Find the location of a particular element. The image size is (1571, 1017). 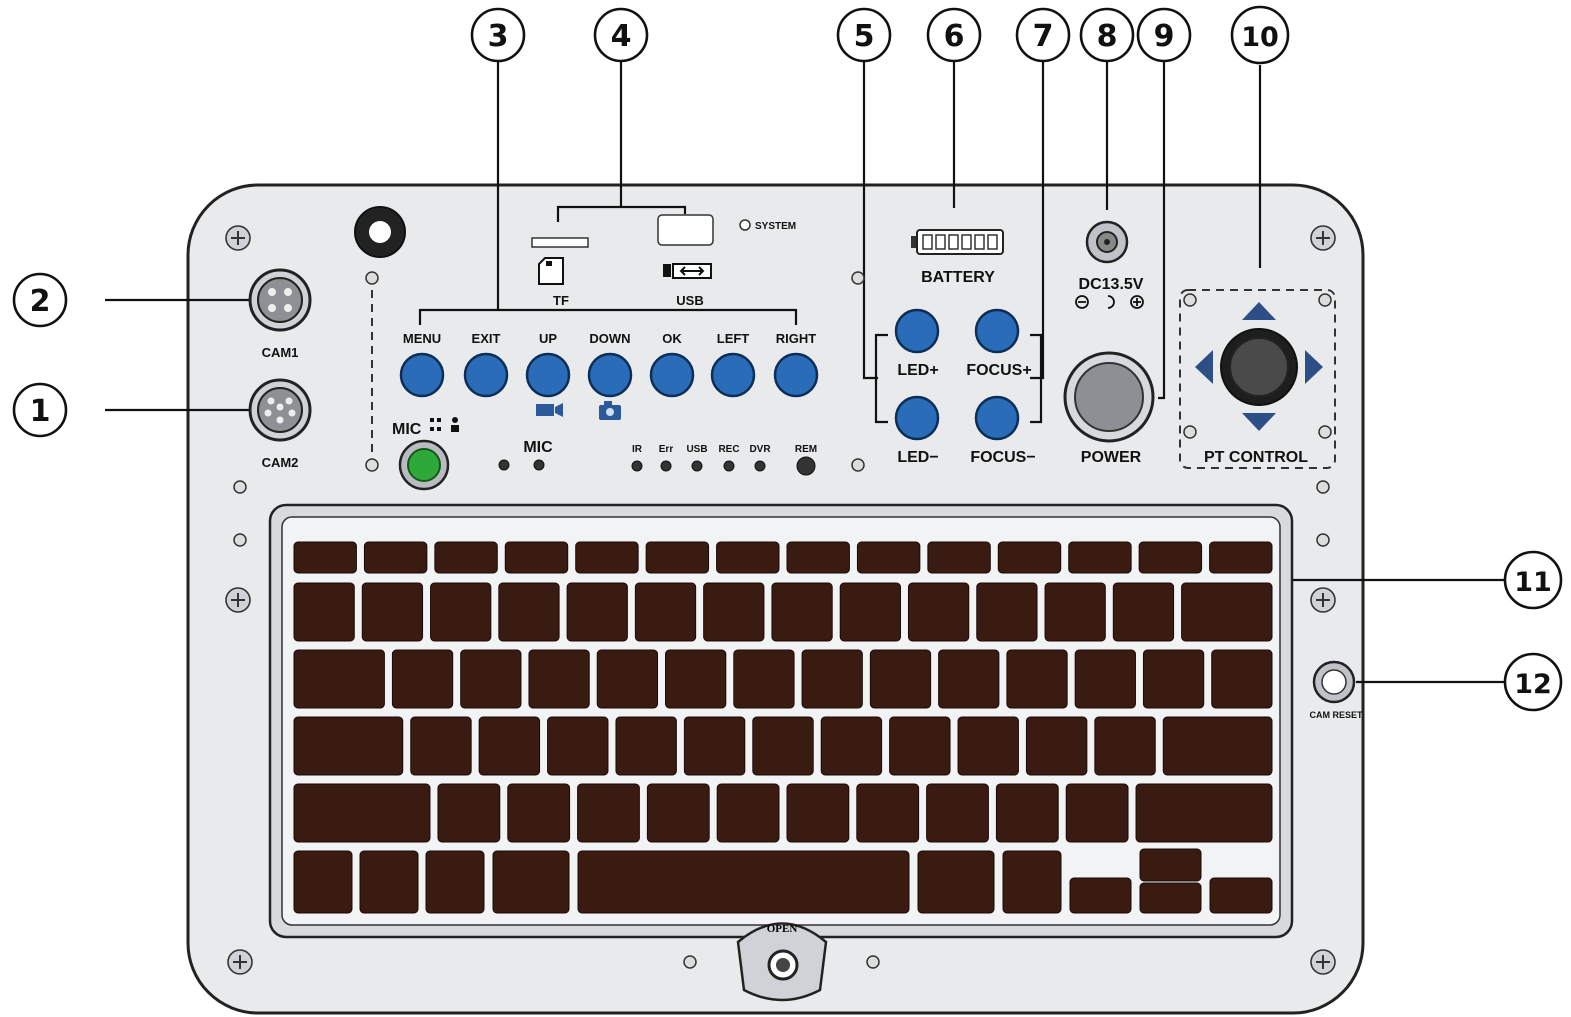

dc-input-jack is located at coordinates (1107, 242).